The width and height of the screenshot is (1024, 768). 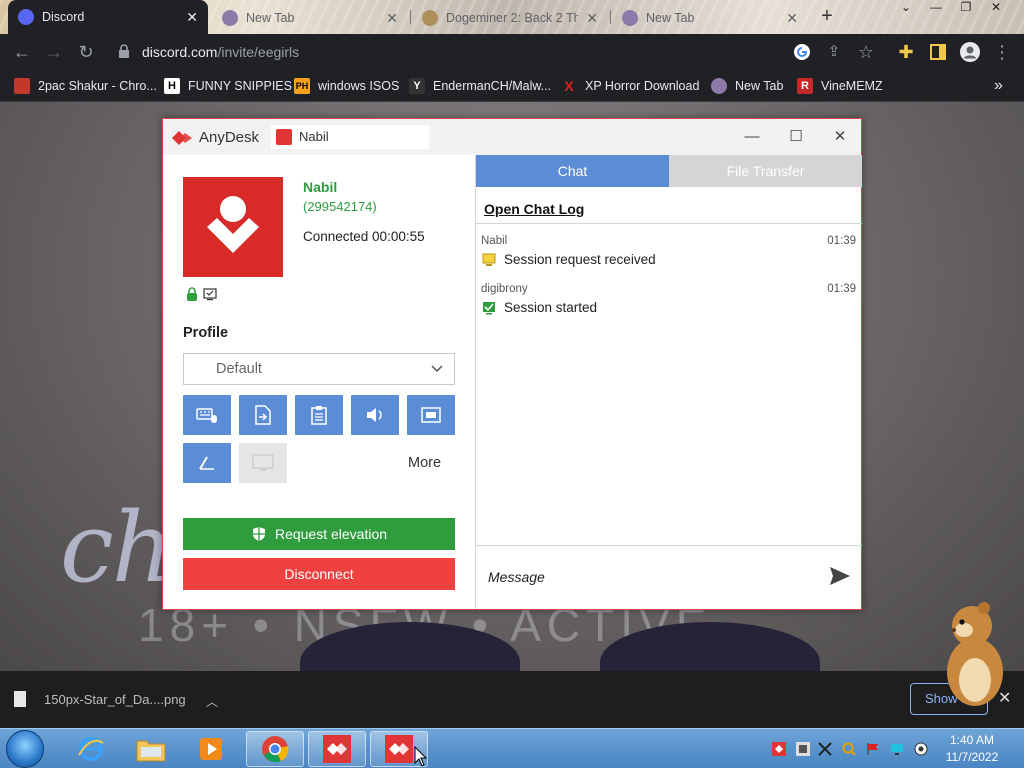 What do you see at coordinates (630, 86) in the screenshot?
I see `bookmark-xp-horror: X XP Horror Download` at bounding box center [630, 86].